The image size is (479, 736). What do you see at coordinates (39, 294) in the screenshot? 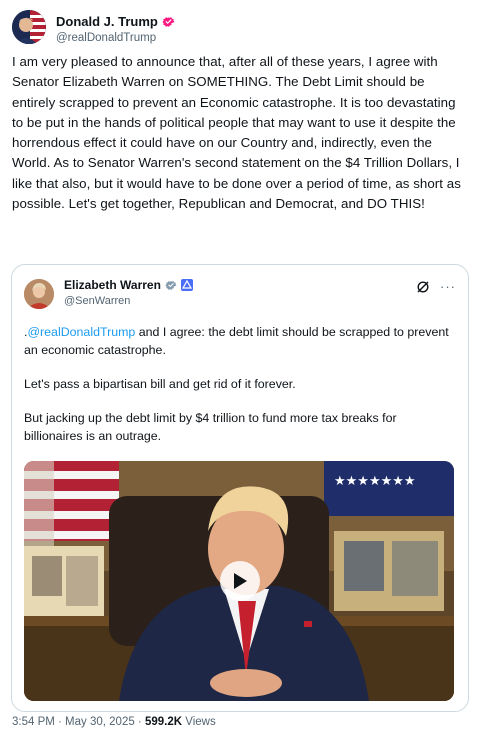
I see `quoted-avatar` at bounding box center [39, 294].